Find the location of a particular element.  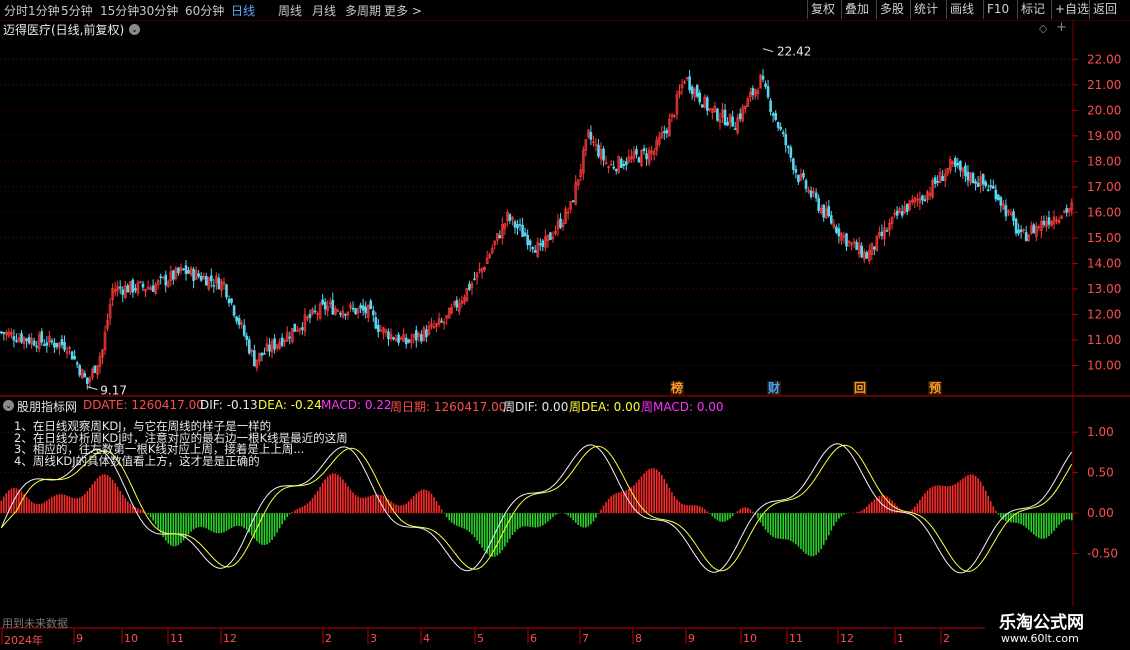

price-tick-label: 11.00 is located at coordinates (1104, 340).